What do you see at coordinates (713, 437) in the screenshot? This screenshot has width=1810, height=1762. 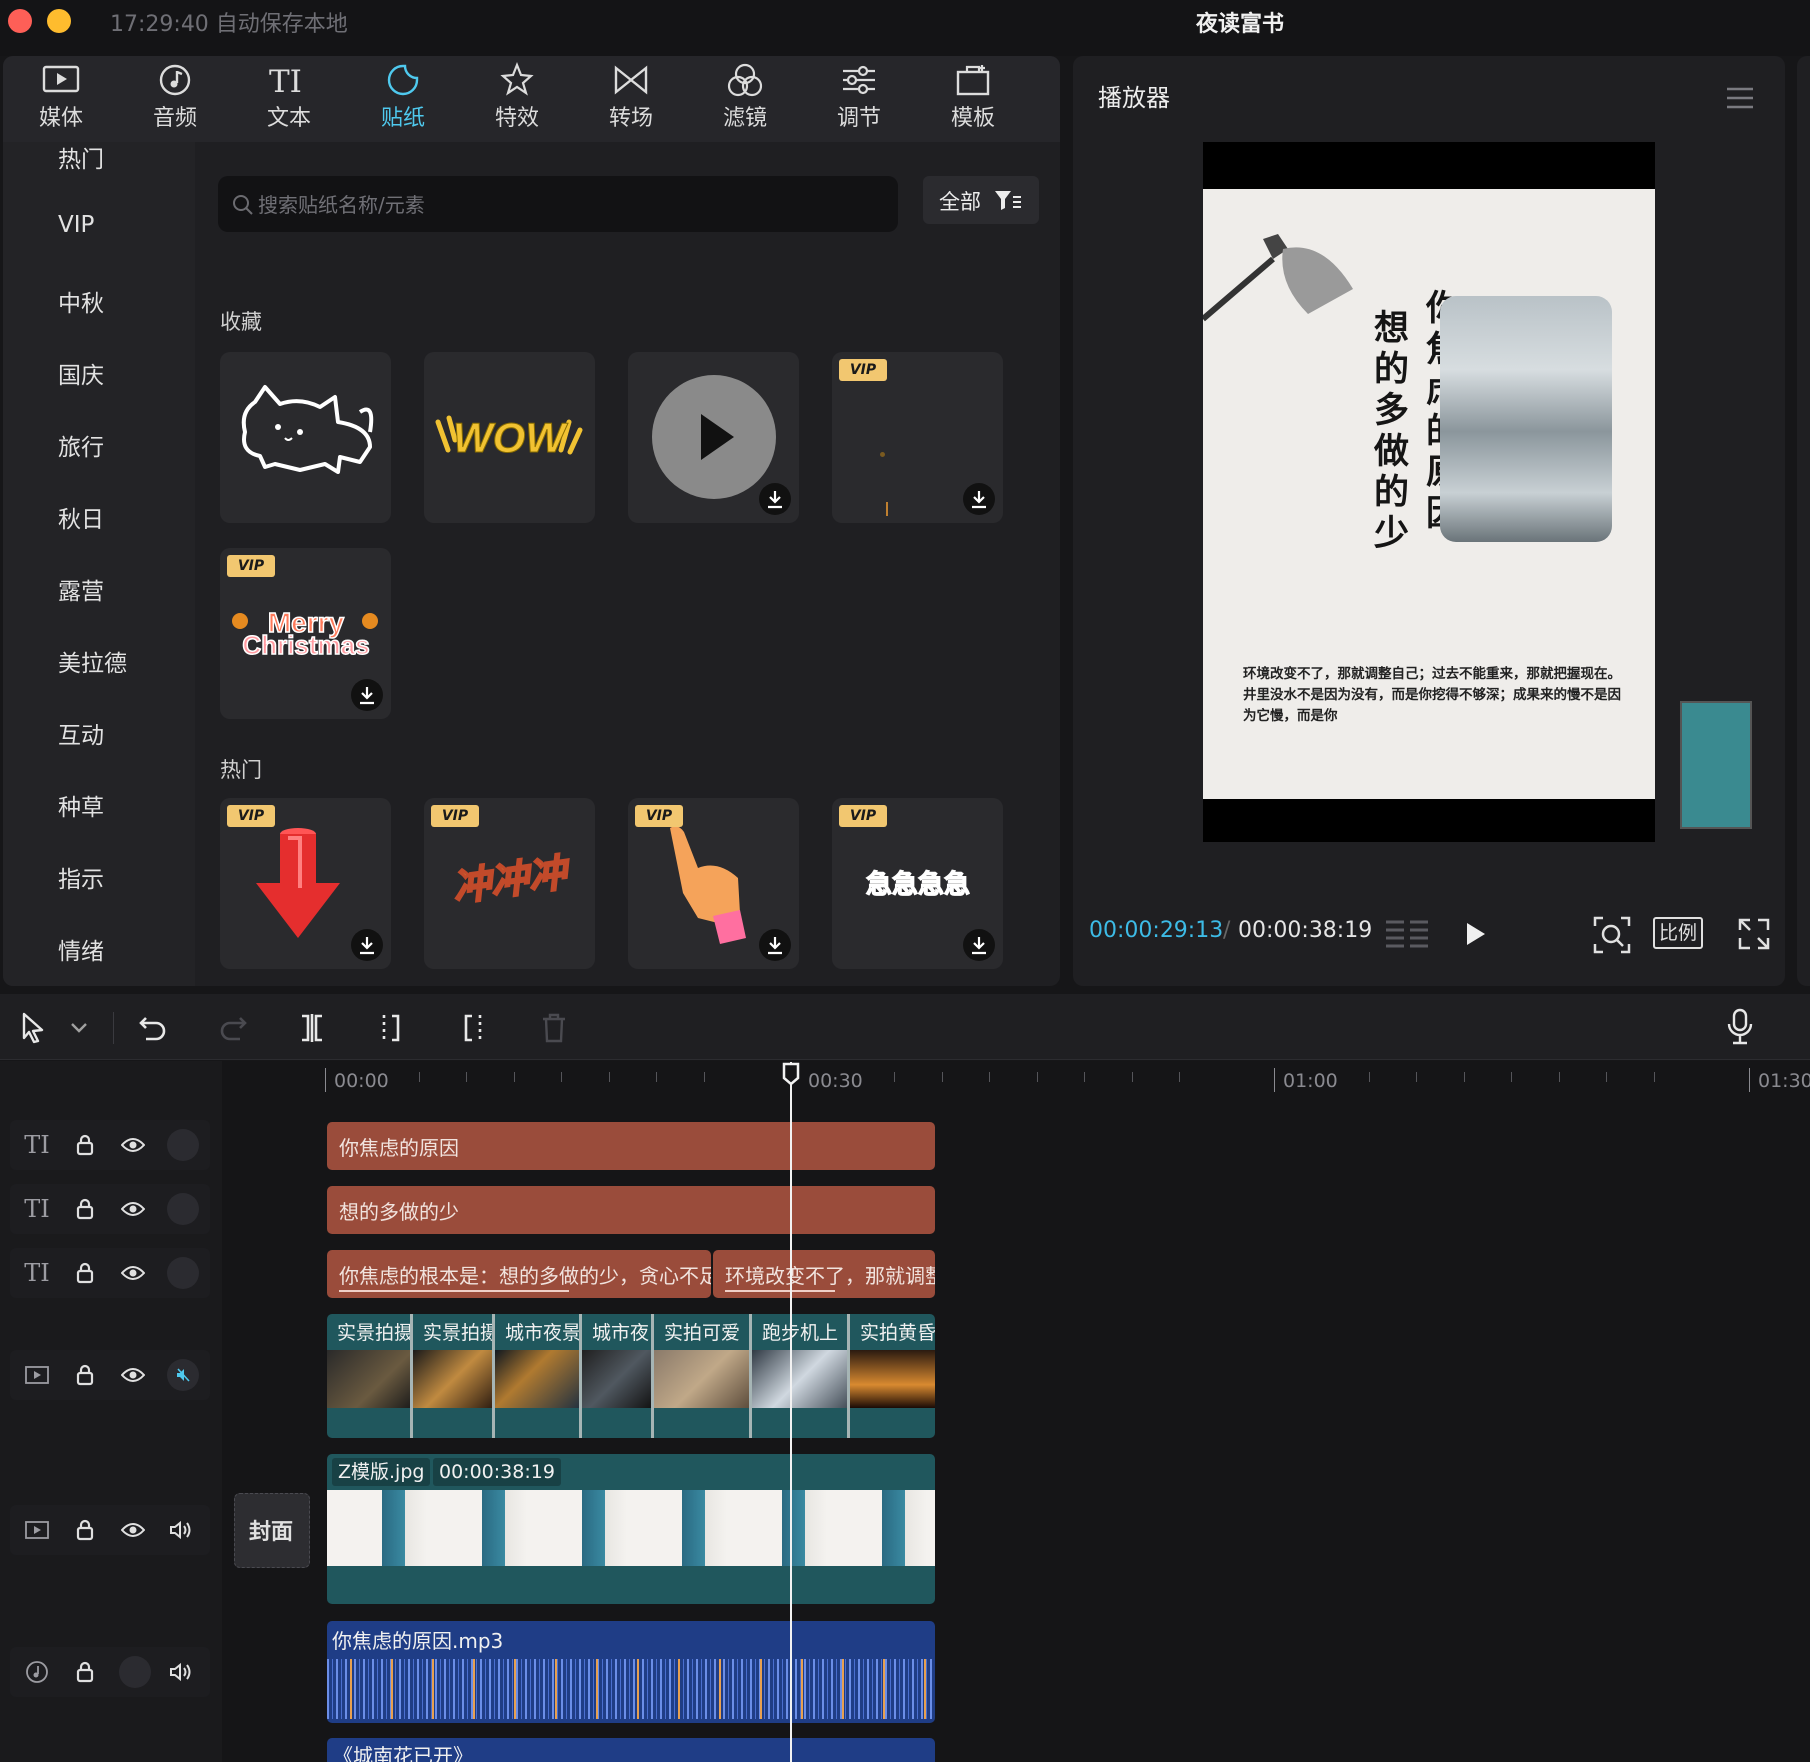 I see `sticker-play` at bounding box center [713, 437].